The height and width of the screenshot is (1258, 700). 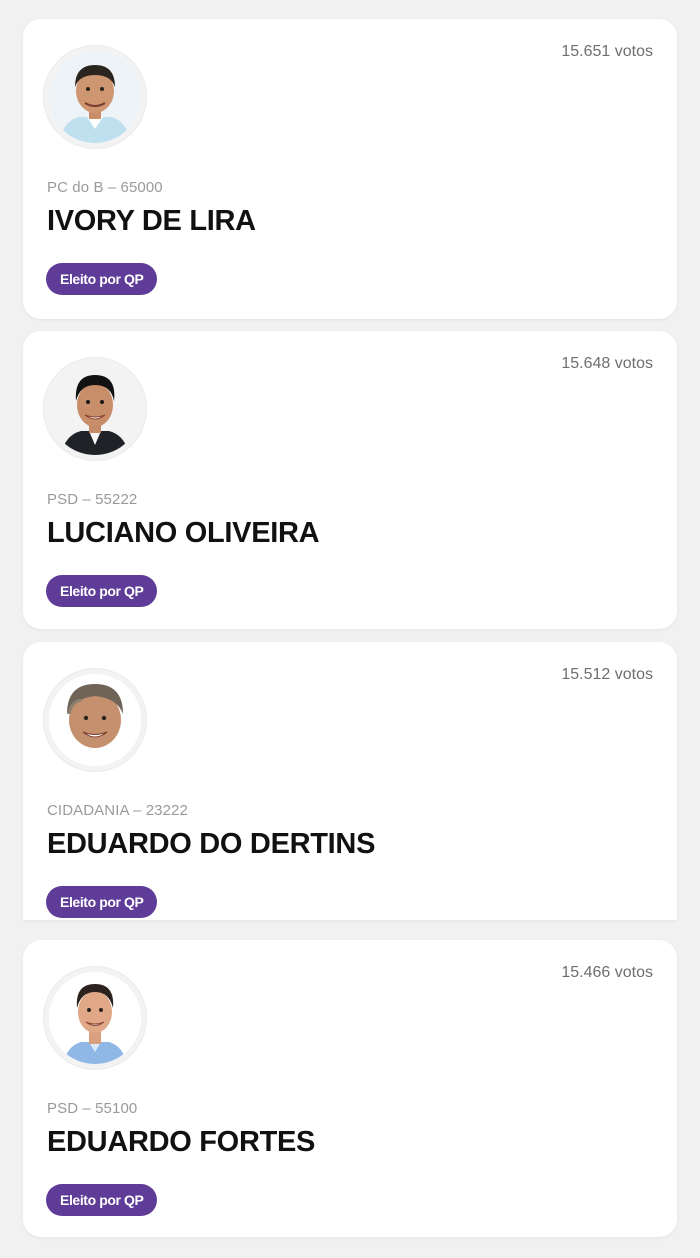 I want to click on party-number: PSD – 55100, so click(x=92, y=1108).